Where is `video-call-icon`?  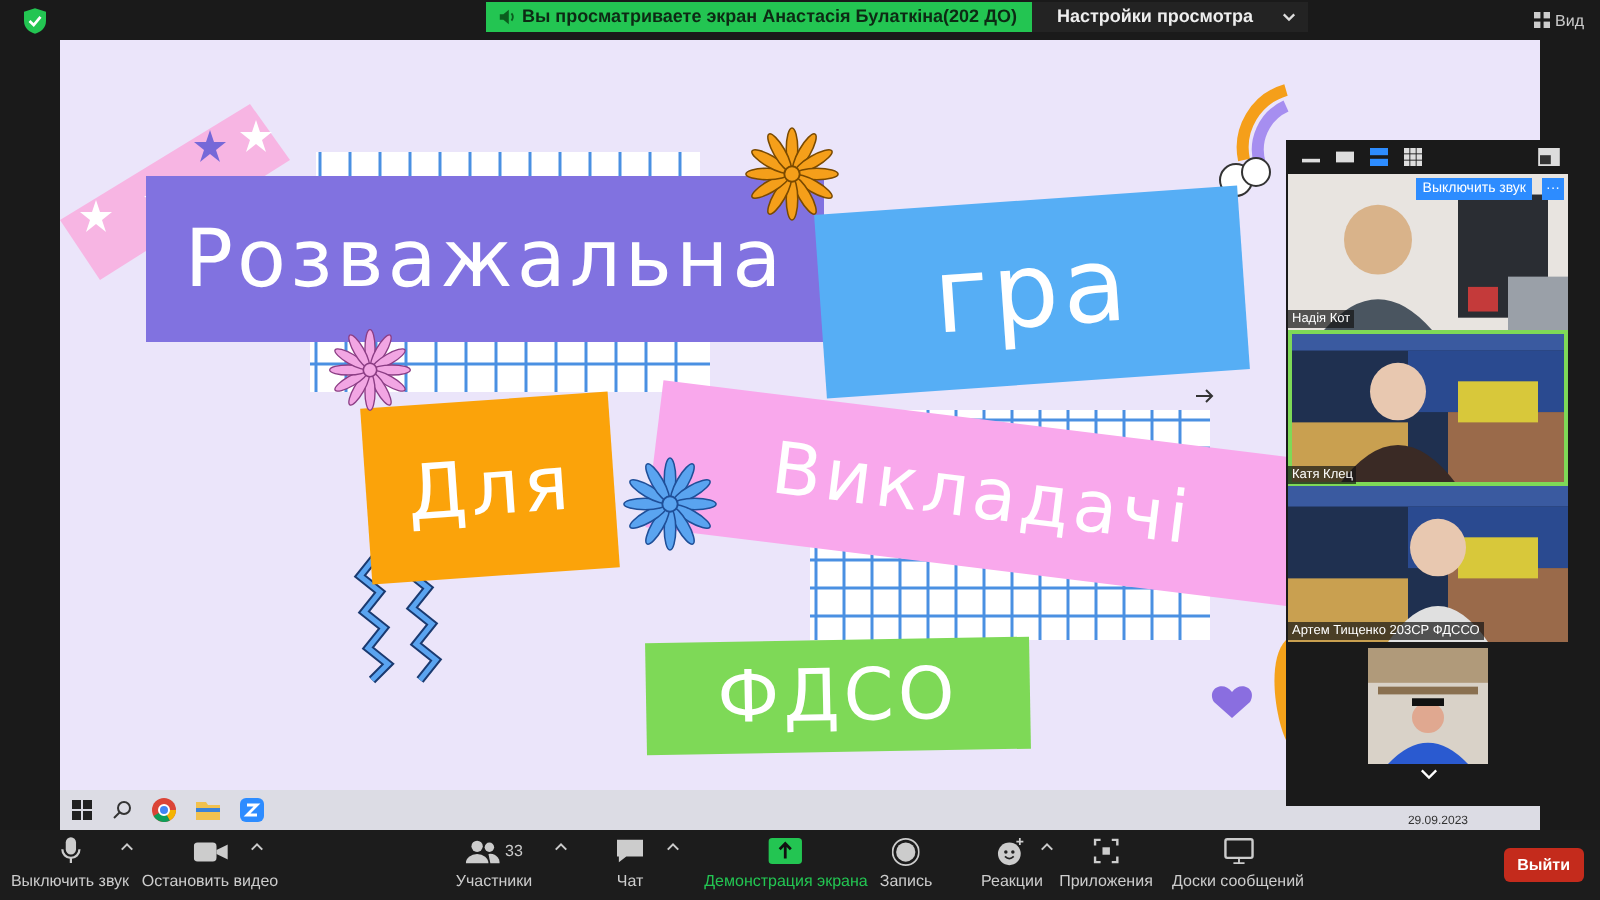 video-call-icon is located at coordinates (252, 810).